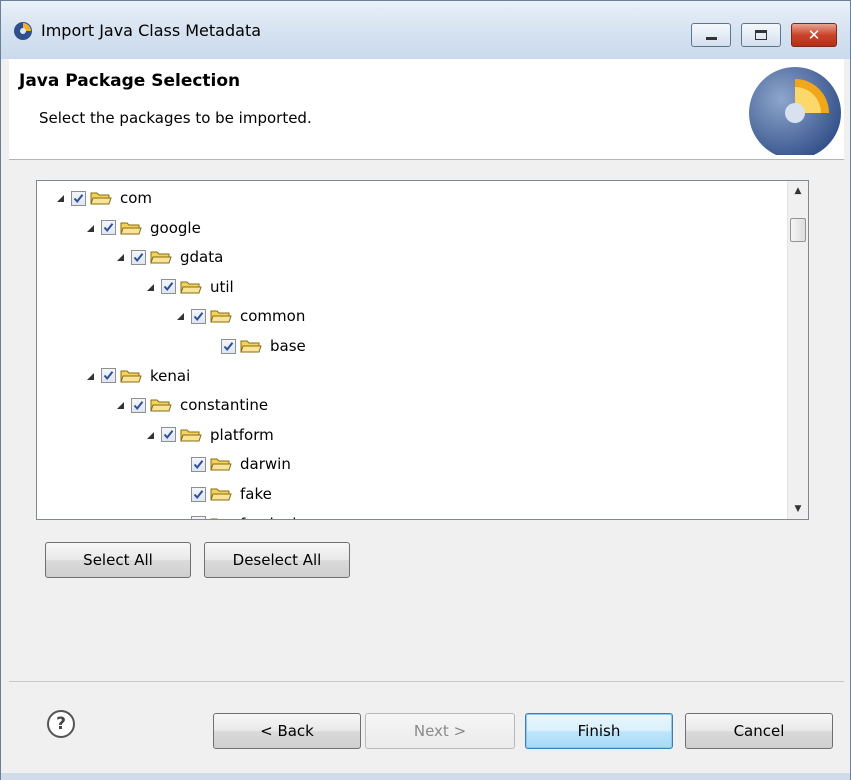 The image size is (851, 780). Describe the element at coordinates (61, 724) in the screenshot. I see `help-icon: ?` at that location.